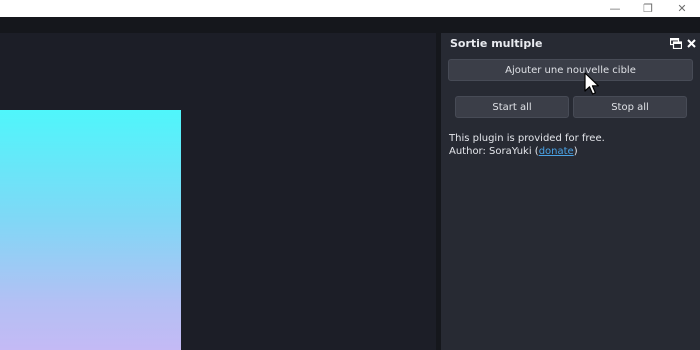 Image resolution: width=700 pixels, height=350 pixels. I want to click on donate-link: donate, so click(556, 151).